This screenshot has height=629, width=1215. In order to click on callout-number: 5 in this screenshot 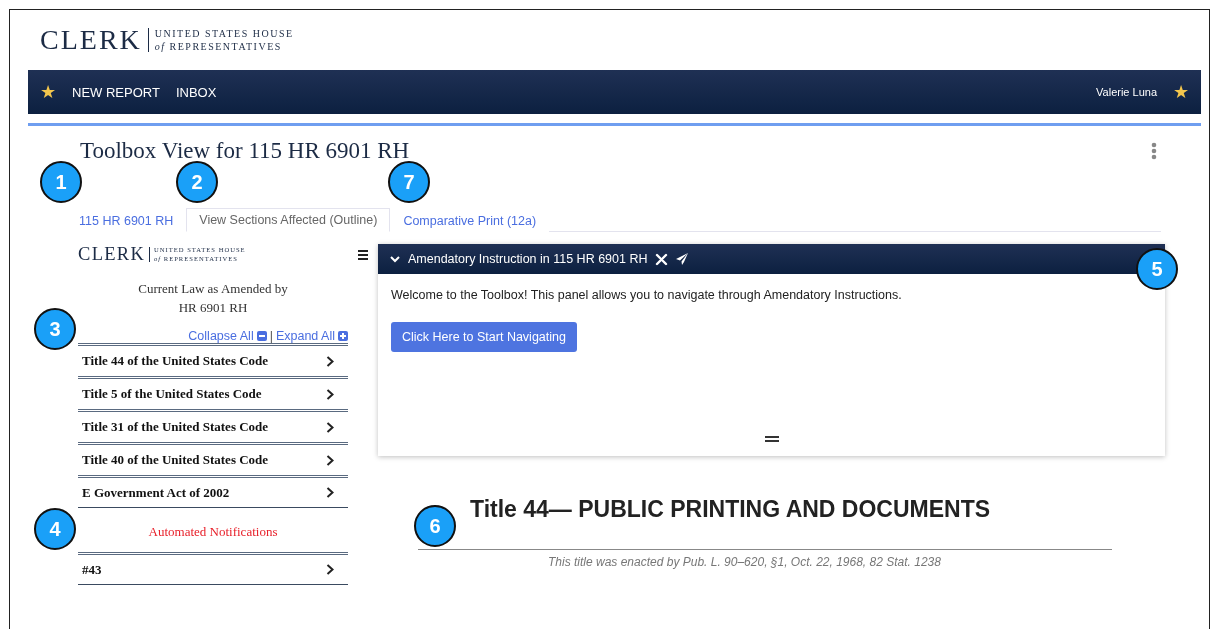, I will do `click(1157, 269)`.